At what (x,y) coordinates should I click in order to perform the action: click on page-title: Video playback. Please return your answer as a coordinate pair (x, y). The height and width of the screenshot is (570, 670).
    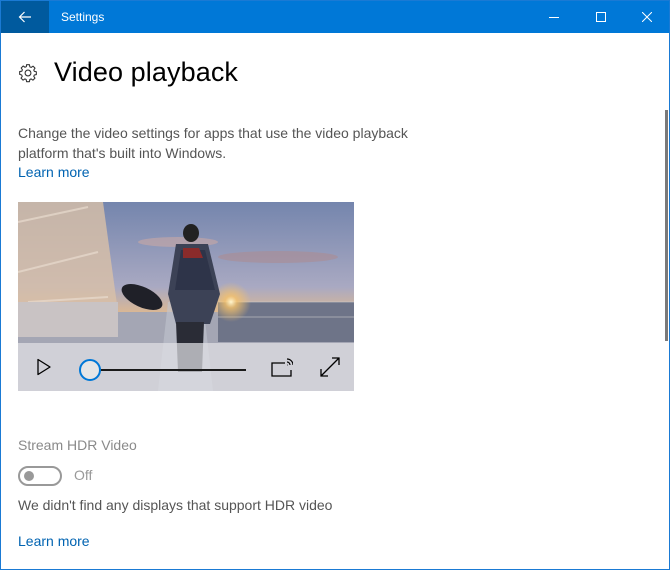
    Looking at the image, I should click on (146, 72).